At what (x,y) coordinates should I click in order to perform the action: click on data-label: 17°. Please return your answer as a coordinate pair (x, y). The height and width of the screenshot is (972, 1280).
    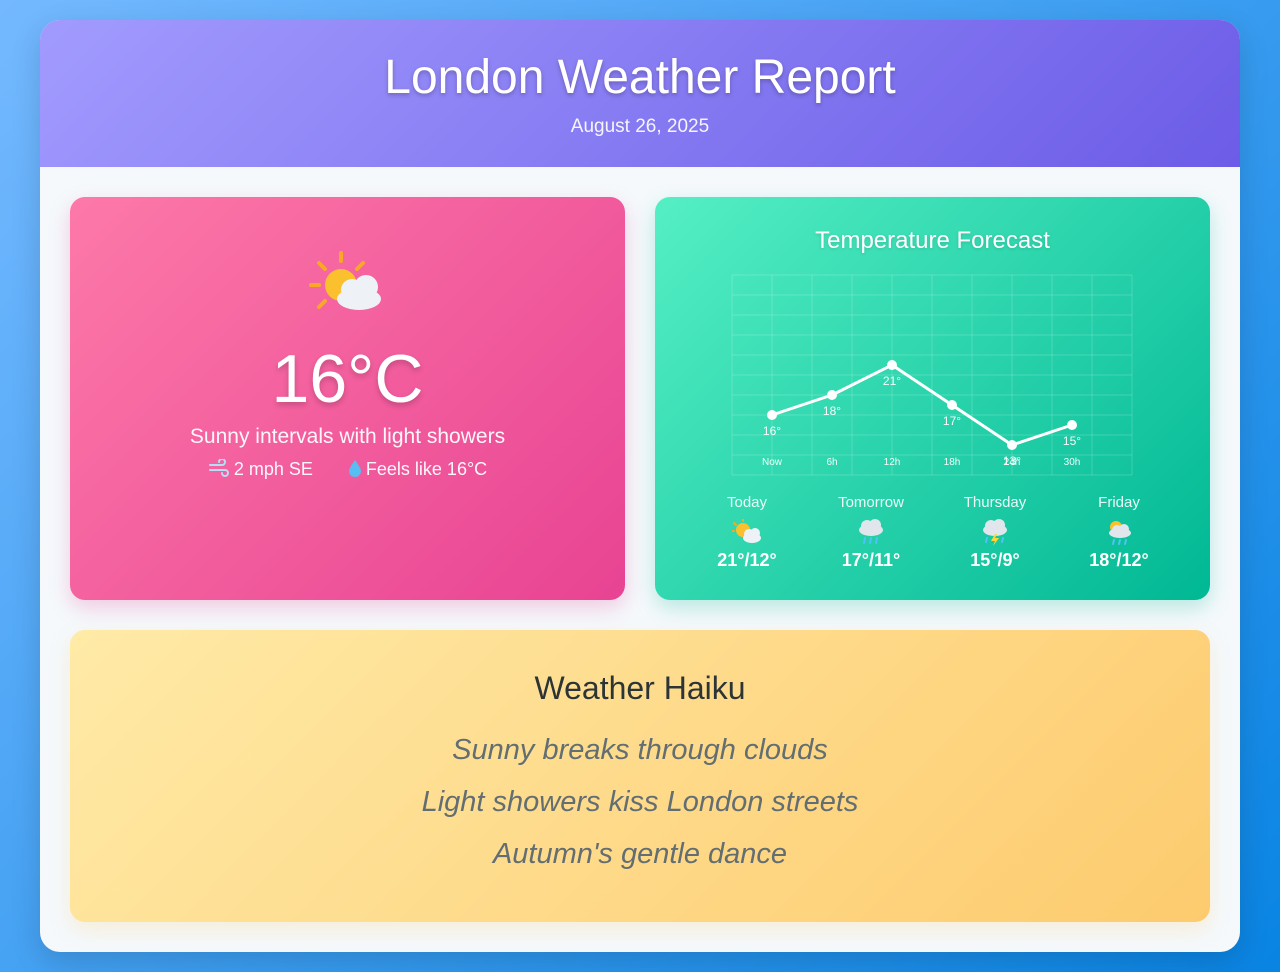
    Looking at the image, I should click on (952, 421).